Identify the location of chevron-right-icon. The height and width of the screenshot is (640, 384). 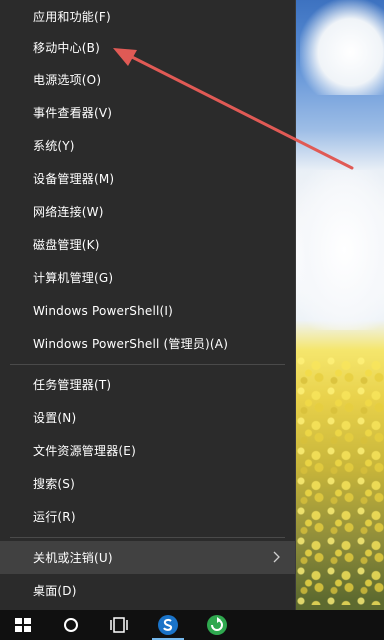
(276, 557).